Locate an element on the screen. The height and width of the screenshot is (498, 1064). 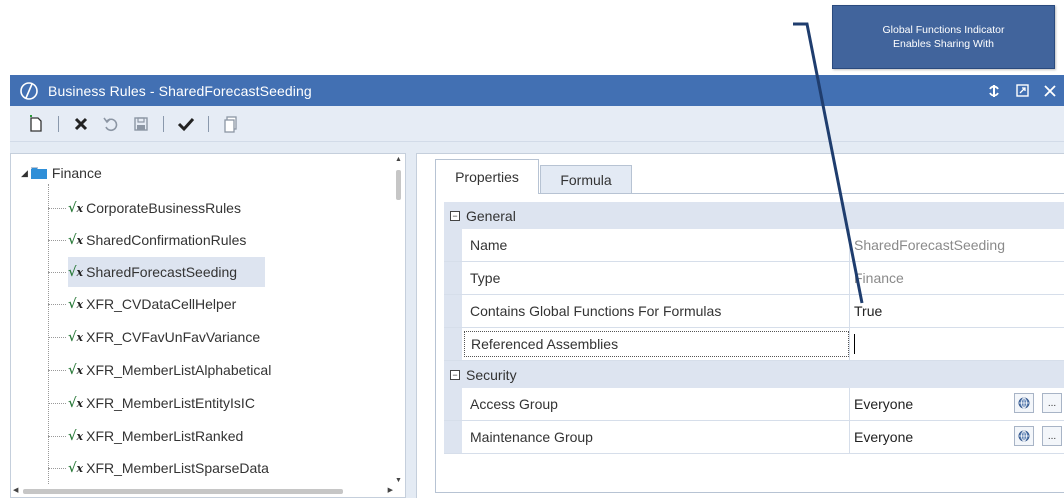
scroll-up-arrow-icon: ▲ is located at coordinates (398, 159).